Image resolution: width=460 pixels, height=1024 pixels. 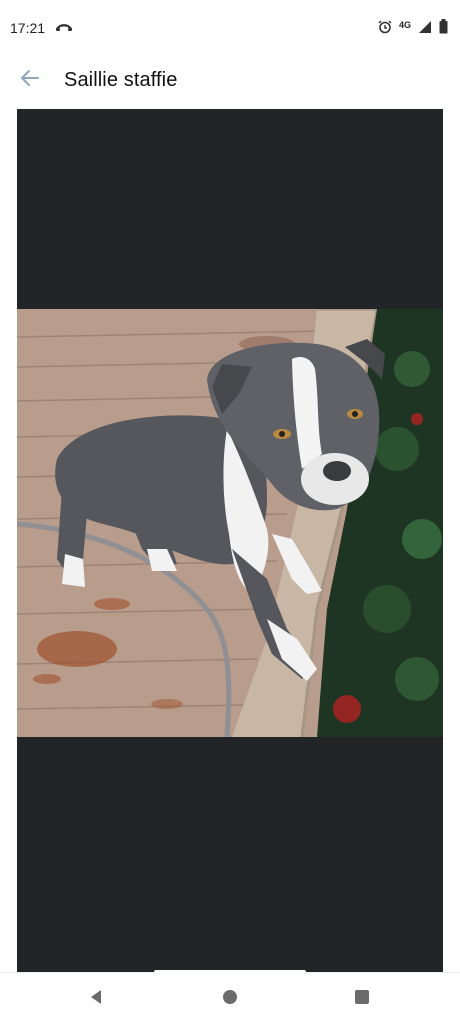 I want to click on status-left: 17:21, so click(x=41, y=28).